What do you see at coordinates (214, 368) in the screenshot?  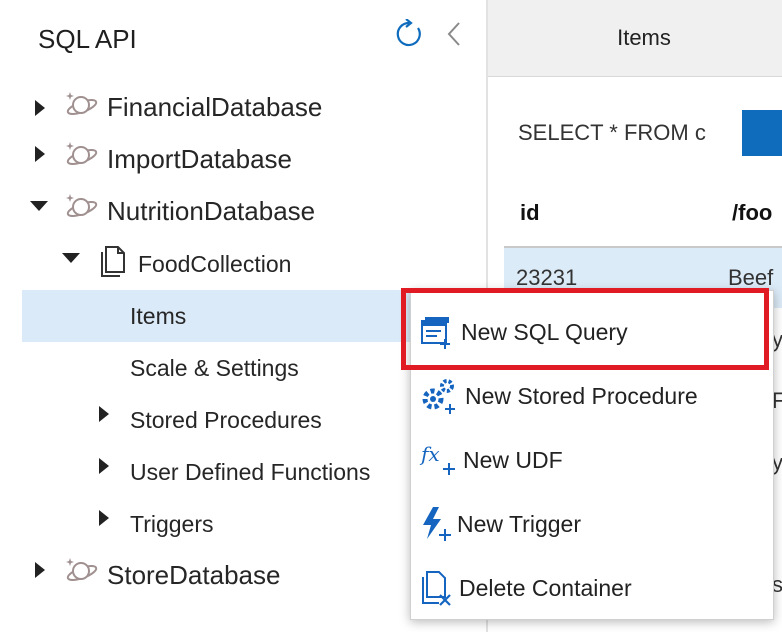 I see `tree-item-label: Scale & Settings` at bounding box center [214, 368].